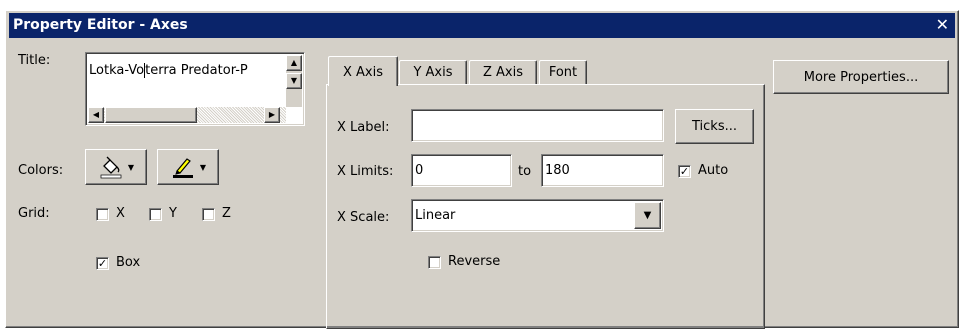  Describe the element at coordinates (41, 170) in the screenshot. I see `colors-label: Colors:` at that location.